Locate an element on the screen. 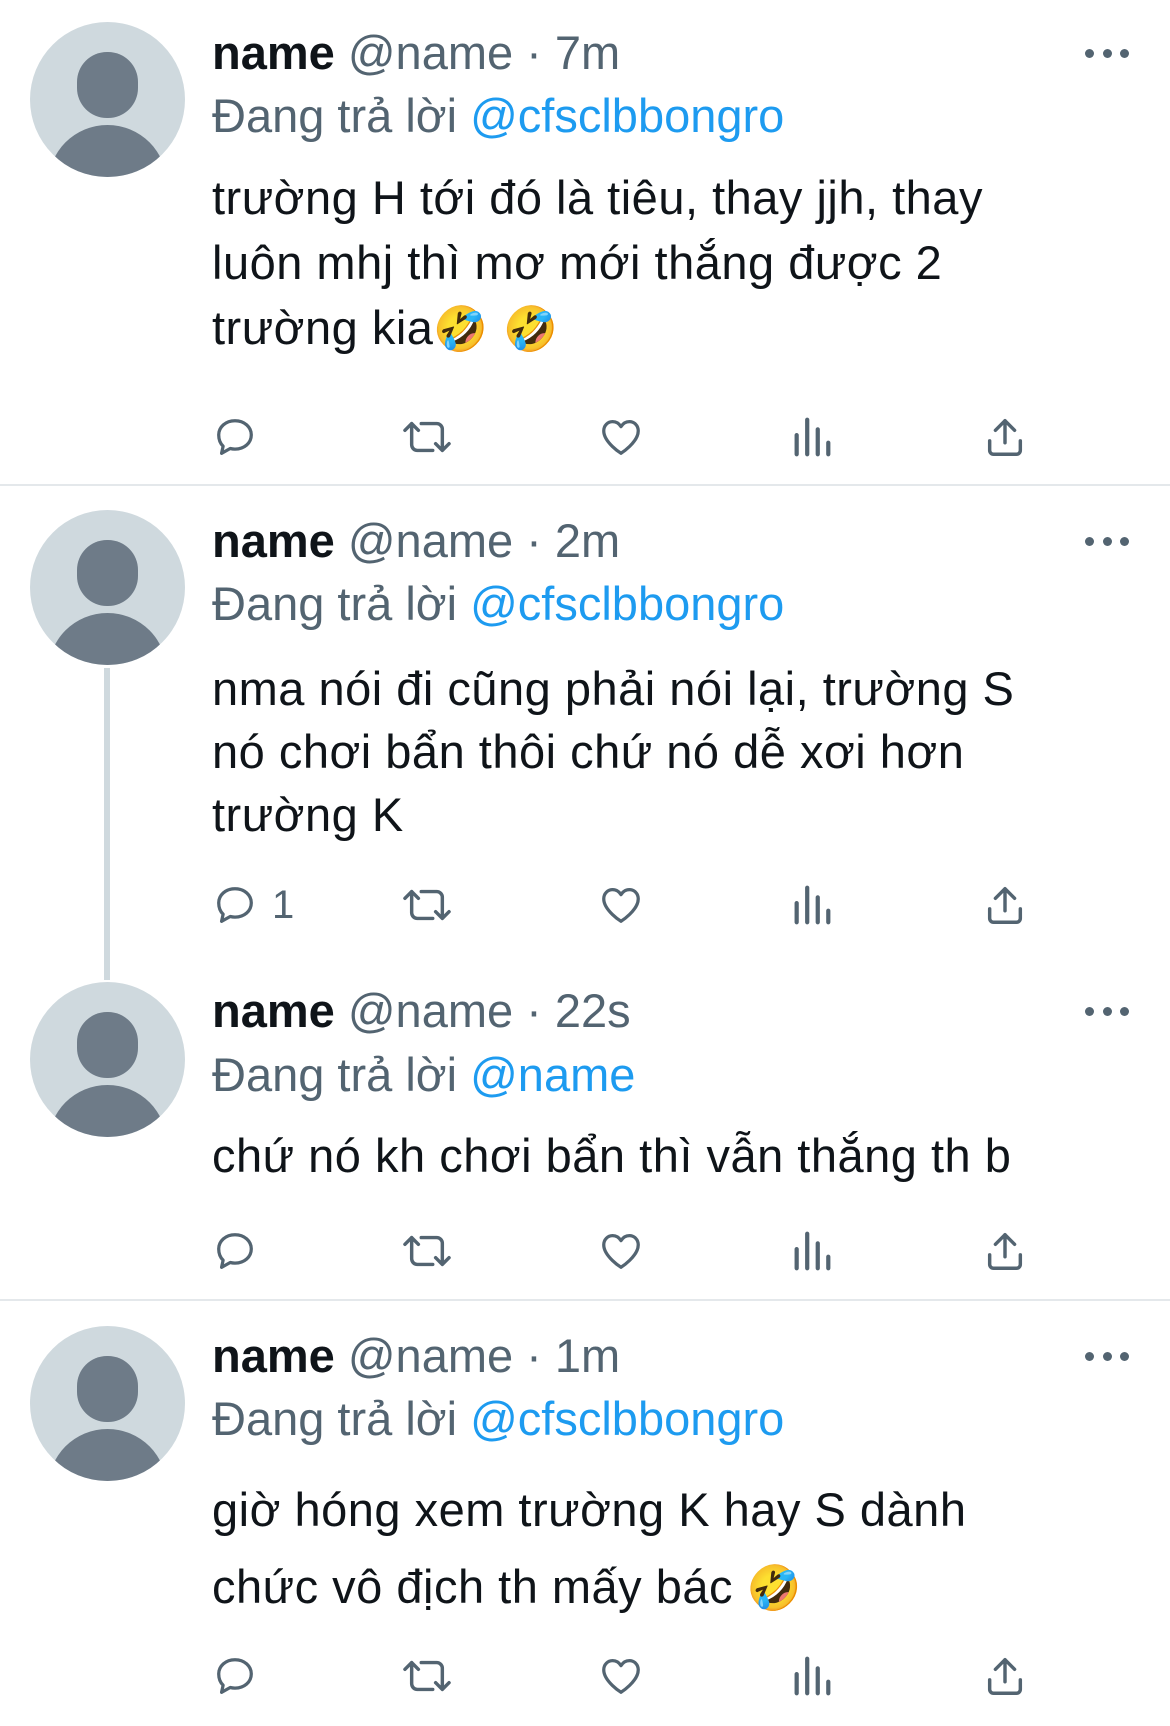  tweet-header: name @name · 22s is located at coordinates (421, 1011).